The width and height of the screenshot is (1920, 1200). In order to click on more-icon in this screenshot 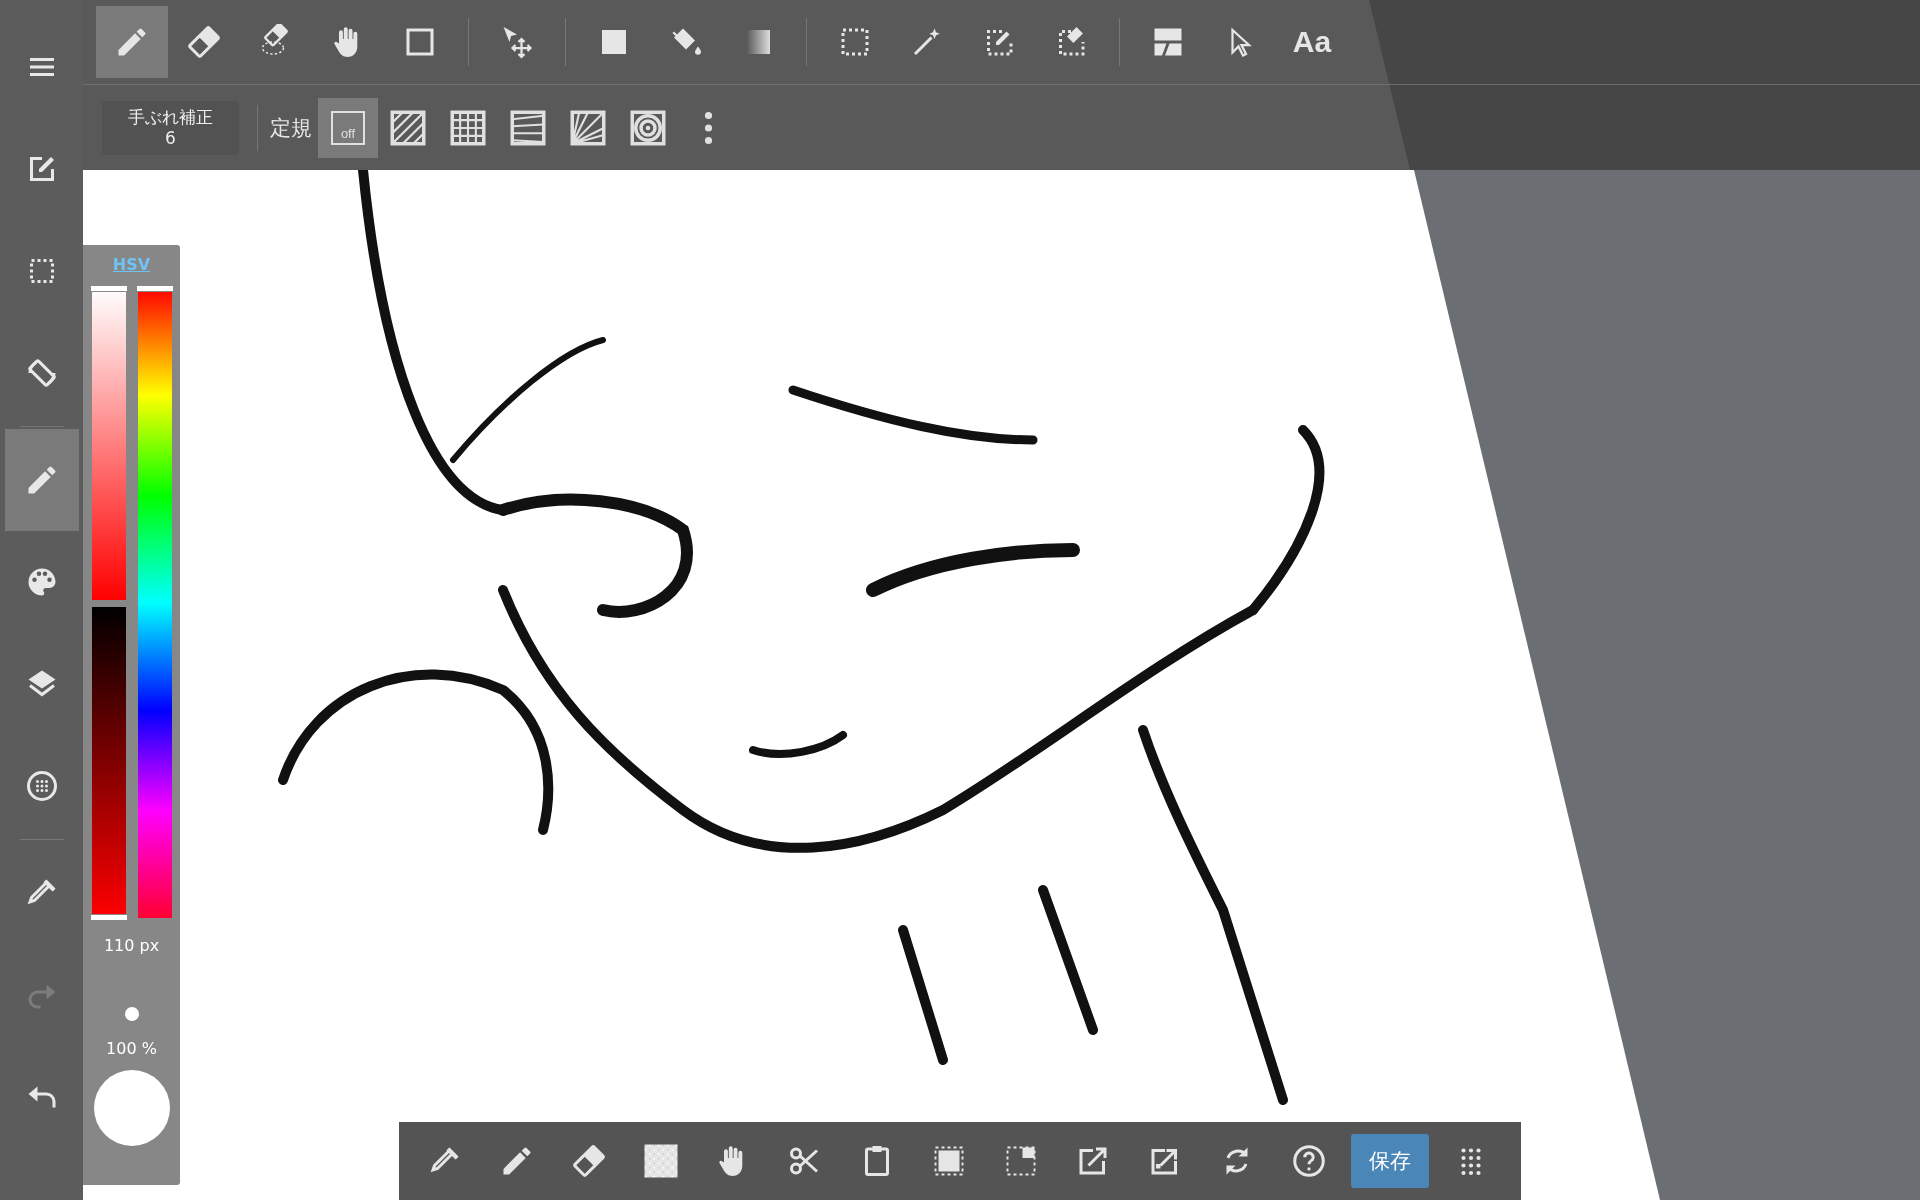, I will do `click(708, 127)`.